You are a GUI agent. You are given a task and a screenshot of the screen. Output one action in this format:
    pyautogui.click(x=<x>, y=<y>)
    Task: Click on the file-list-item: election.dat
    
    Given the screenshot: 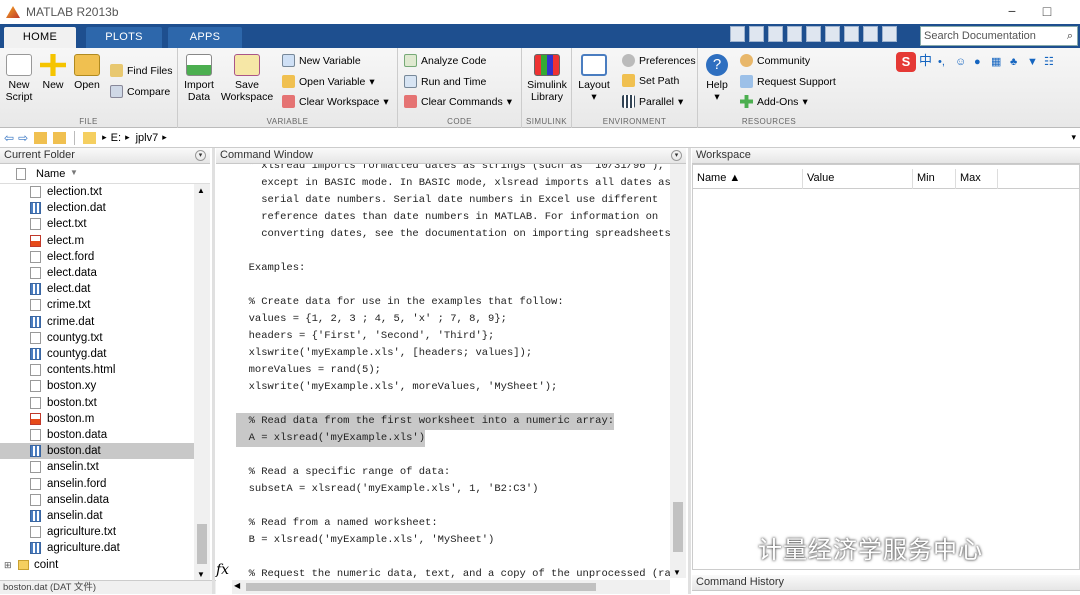 What is the action you would take?
    pyautogui.click(x=97, y=208)
    